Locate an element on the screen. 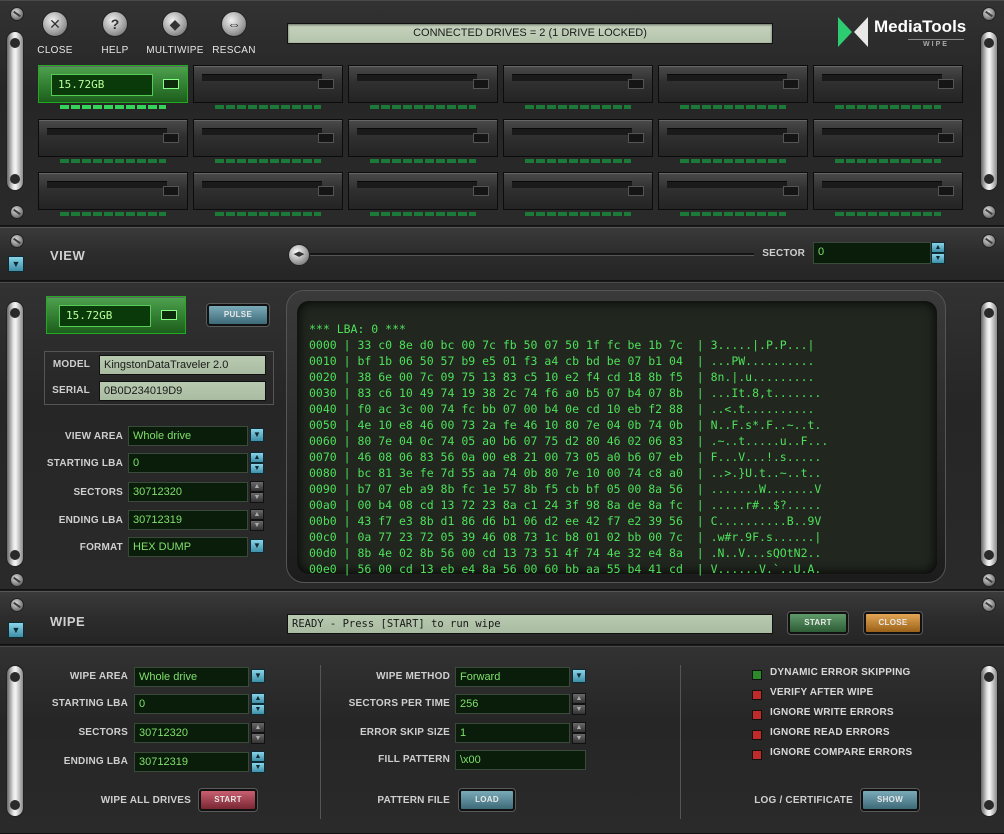  sector-slider: ◀▶ is located at coordinates (522, 255).